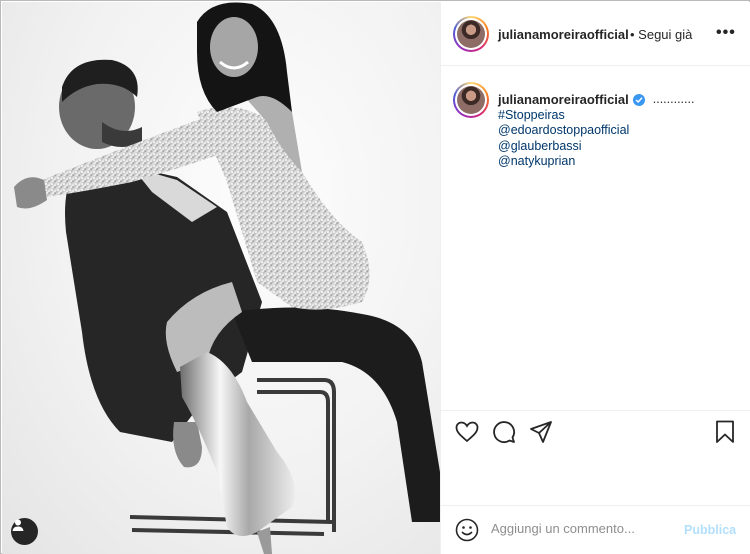 This screenshot has width=750, height=554. What do you see at coordinates (581, 528) in the screenshot?
I see `comment-input` at bounding box center [581, 528].